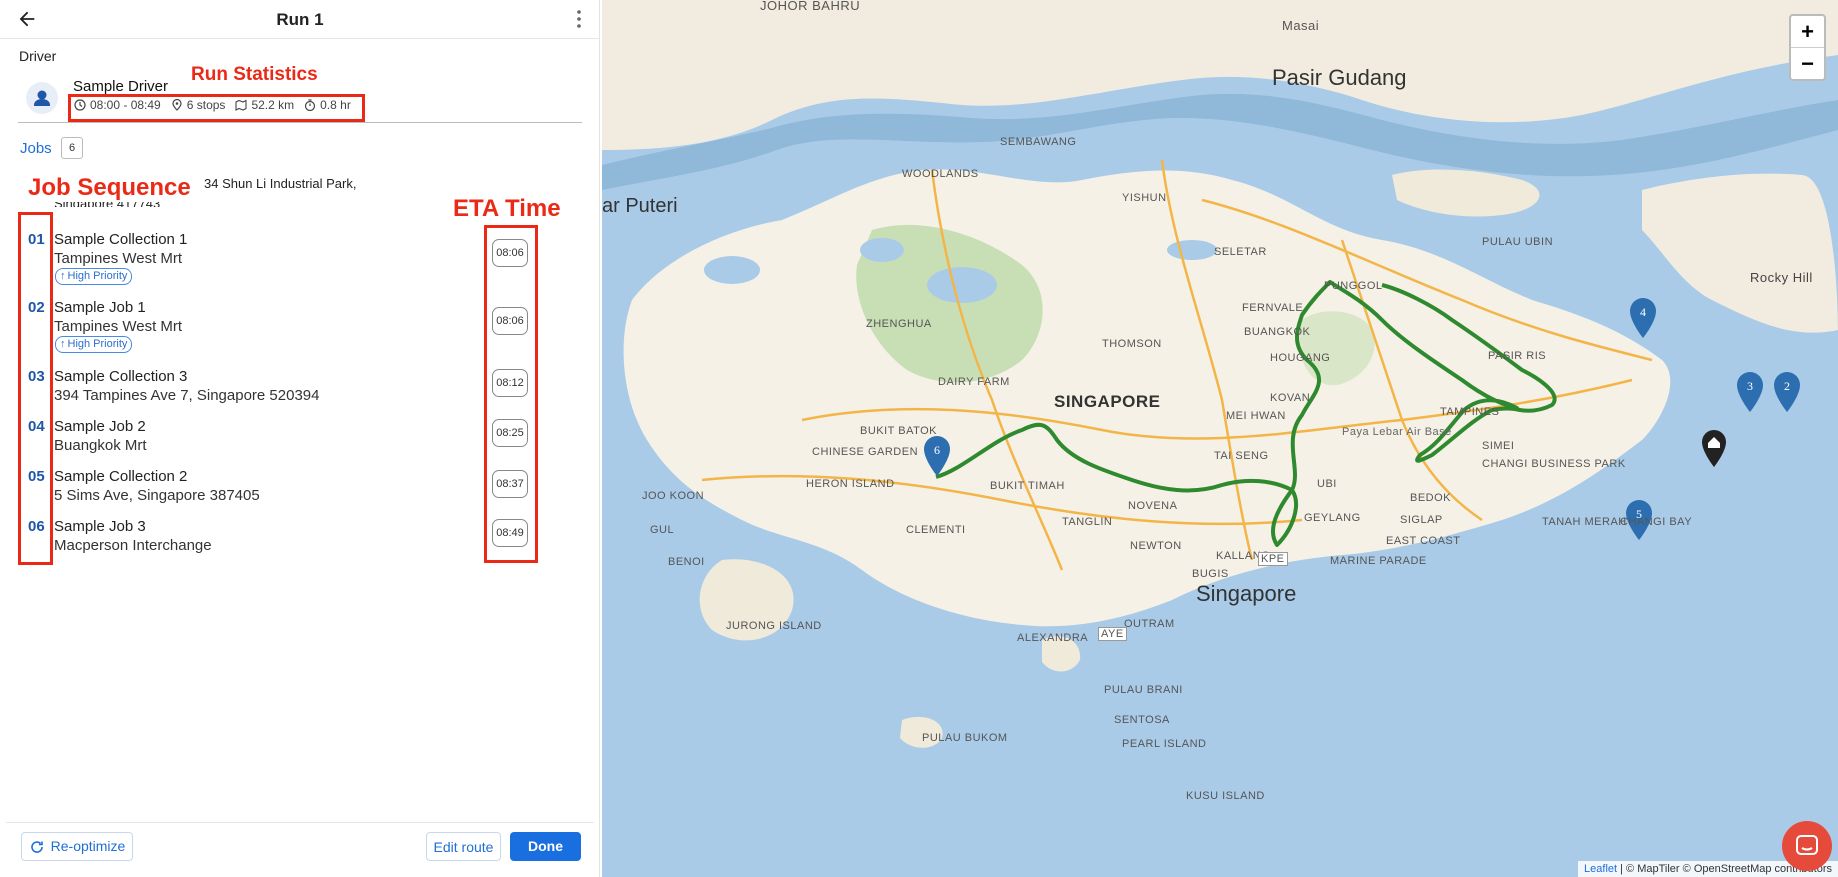  What do you see at coordinates (36, 148) in the screenshot?
I see `jobs-tab: Jobs` at bounding box center [36, 148].